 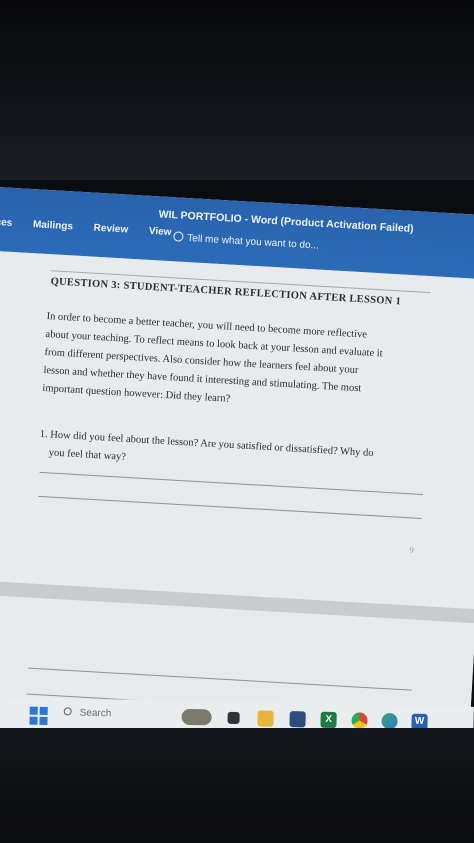 I want to click on widget-icon, so click(x=196, y=717).